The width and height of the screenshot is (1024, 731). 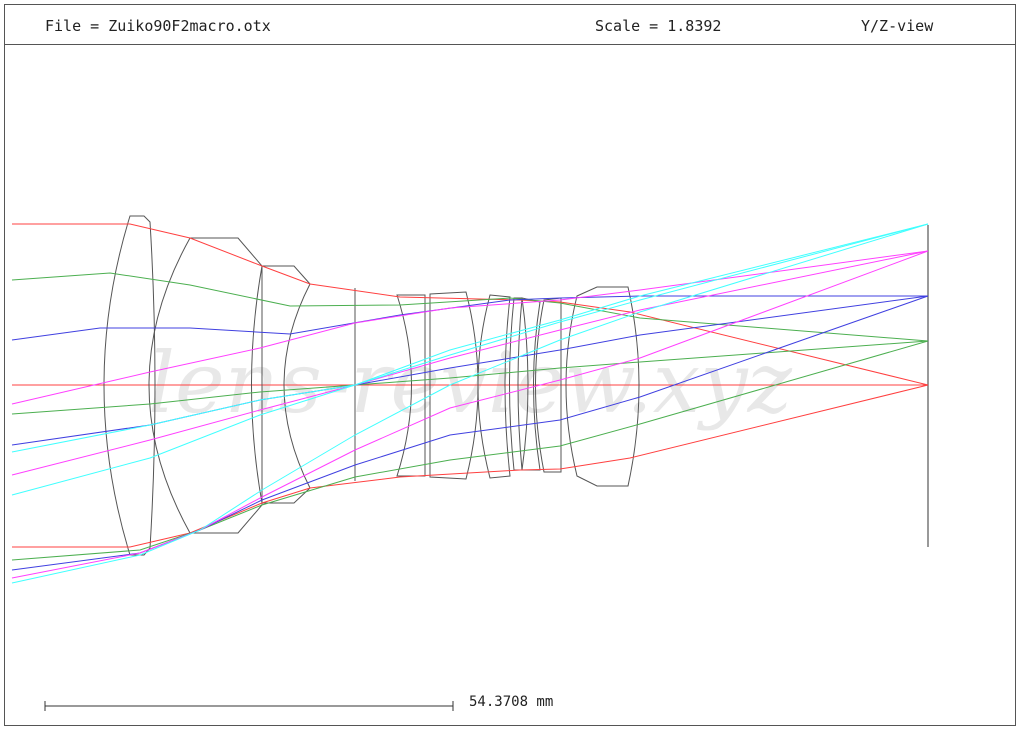 I want to click on scale-bar, so click(x=249, y=706).